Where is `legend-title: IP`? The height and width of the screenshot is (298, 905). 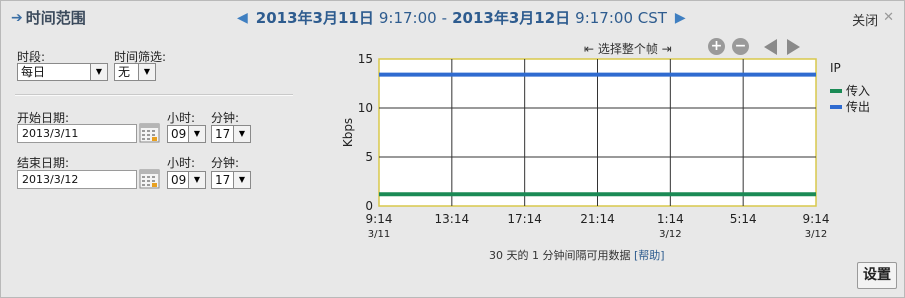
legend-title: IP is located at coordinates (835, 68).